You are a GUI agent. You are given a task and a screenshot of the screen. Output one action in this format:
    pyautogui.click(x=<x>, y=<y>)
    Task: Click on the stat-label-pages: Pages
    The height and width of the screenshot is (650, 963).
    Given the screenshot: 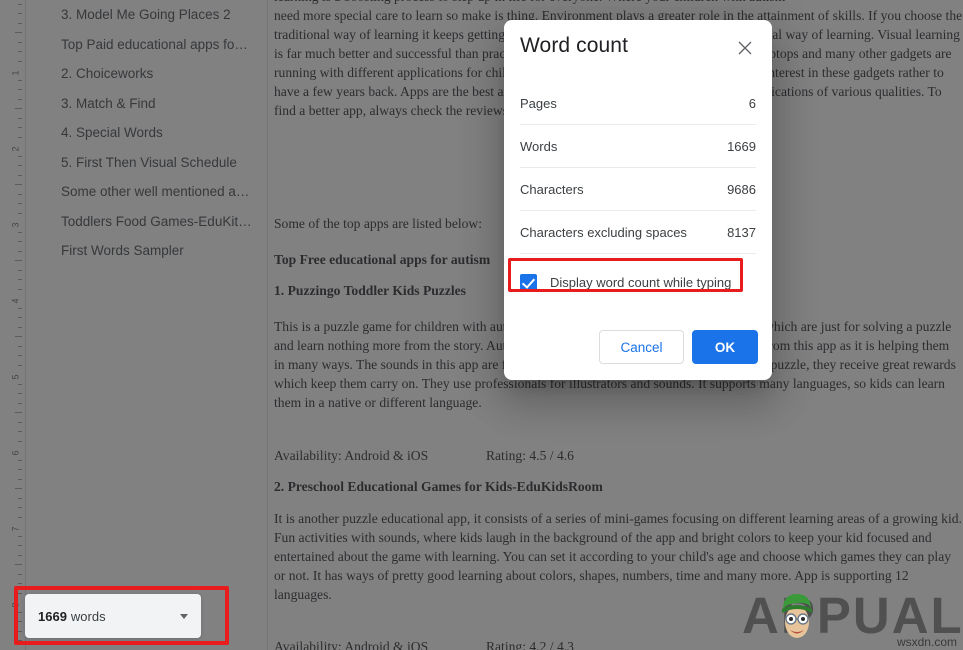 What is the action you would take?
    pyautogui.click(x=538, y=103)
    